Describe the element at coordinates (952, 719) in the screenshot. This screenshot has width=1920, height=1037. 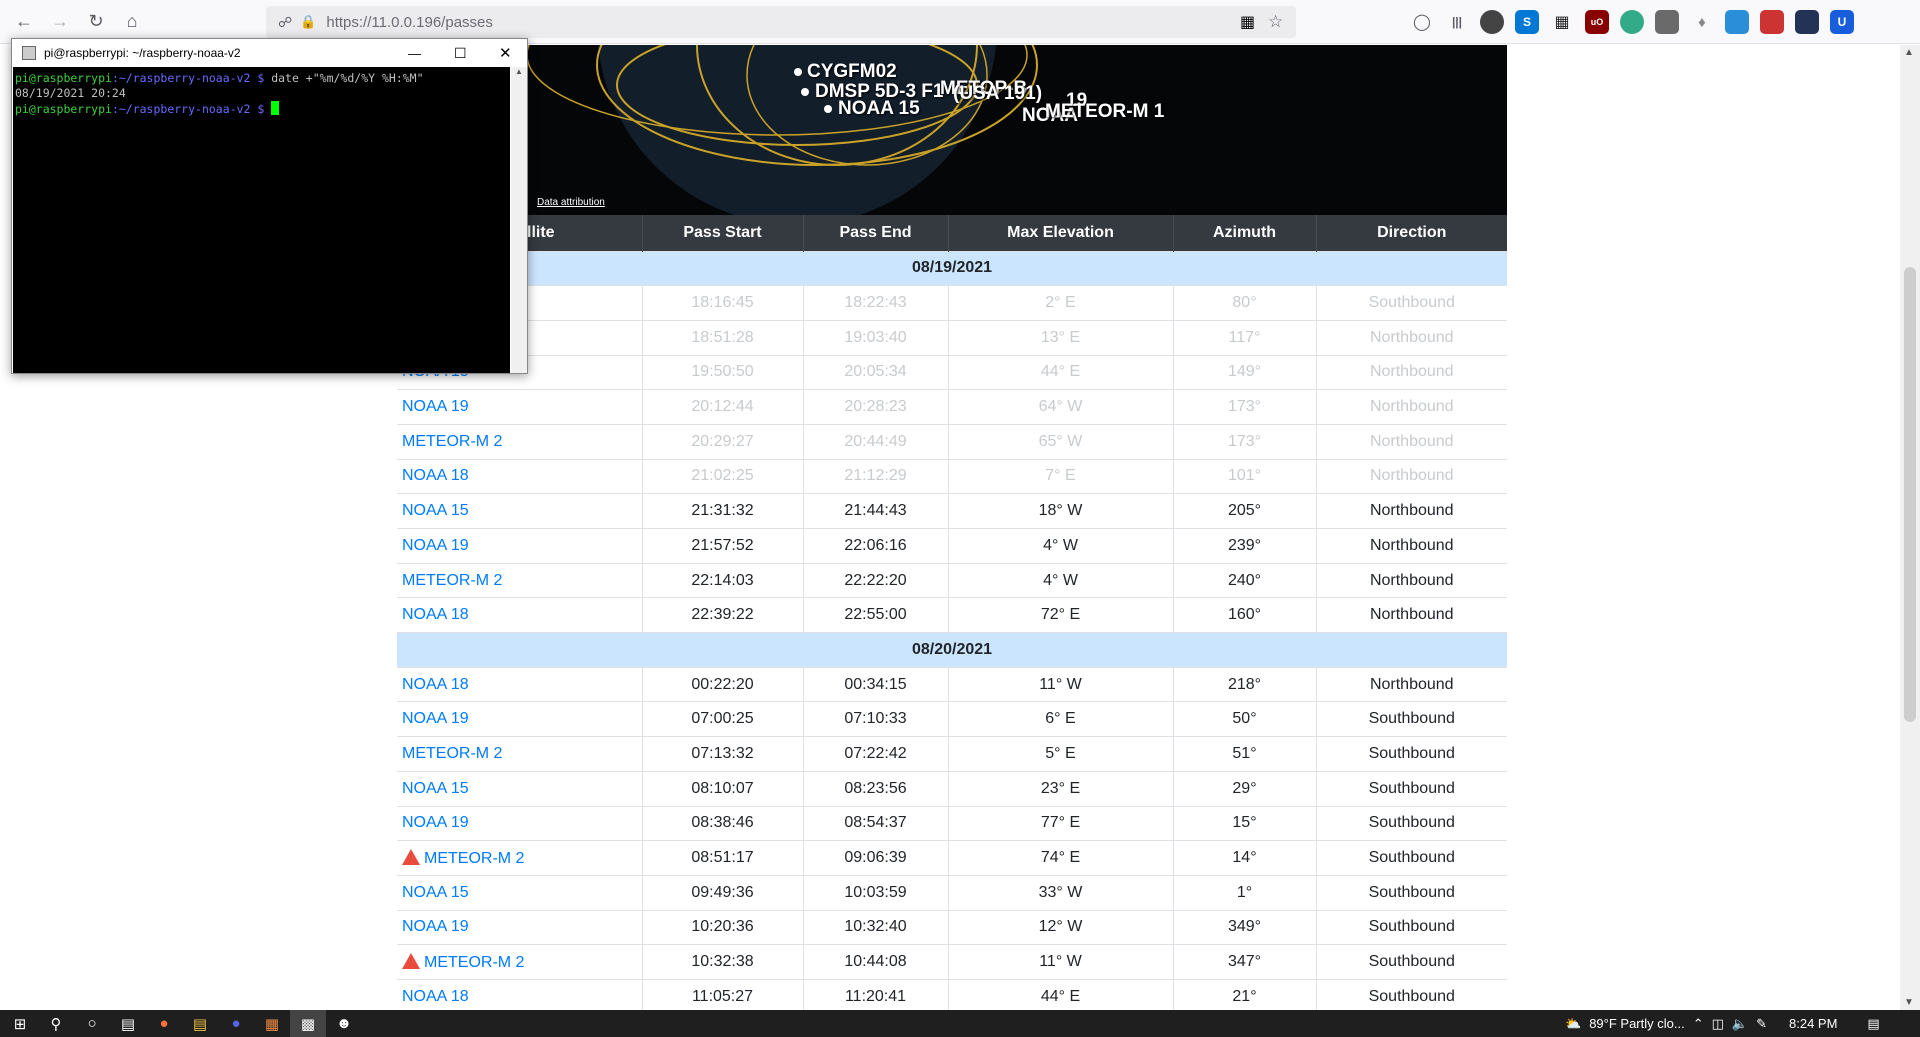
I see `table-row: NOAA 19 07:00:25 07:10:33 6° E 50° Southbound` at that location.